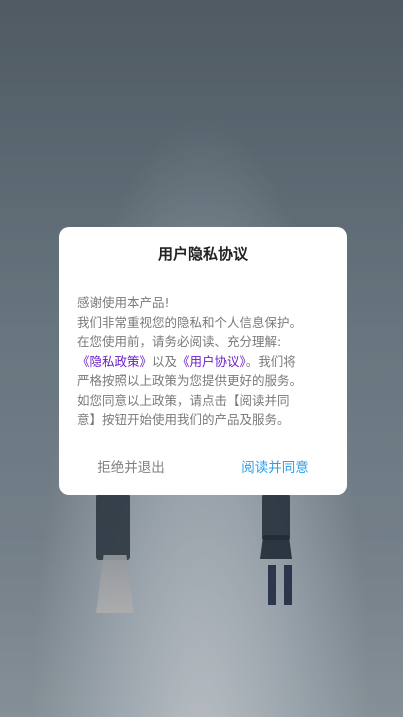 Image resolution: width=403 pixels, height=717 pixels. What do you see at coordinates (190, 380) in the screenshot?
I see `body-line: 严格按照以上政策为您提供更好的服务。` at bounding box center [190, 380].